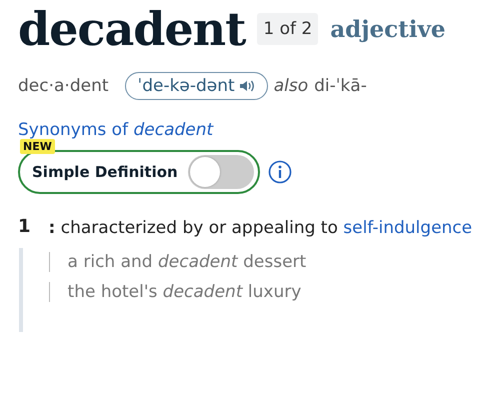 This screenshot has height=411, width=500. Describe the element at coordinates (37, 146) in the screenshot. I see `new-badge: NEW` at that location.